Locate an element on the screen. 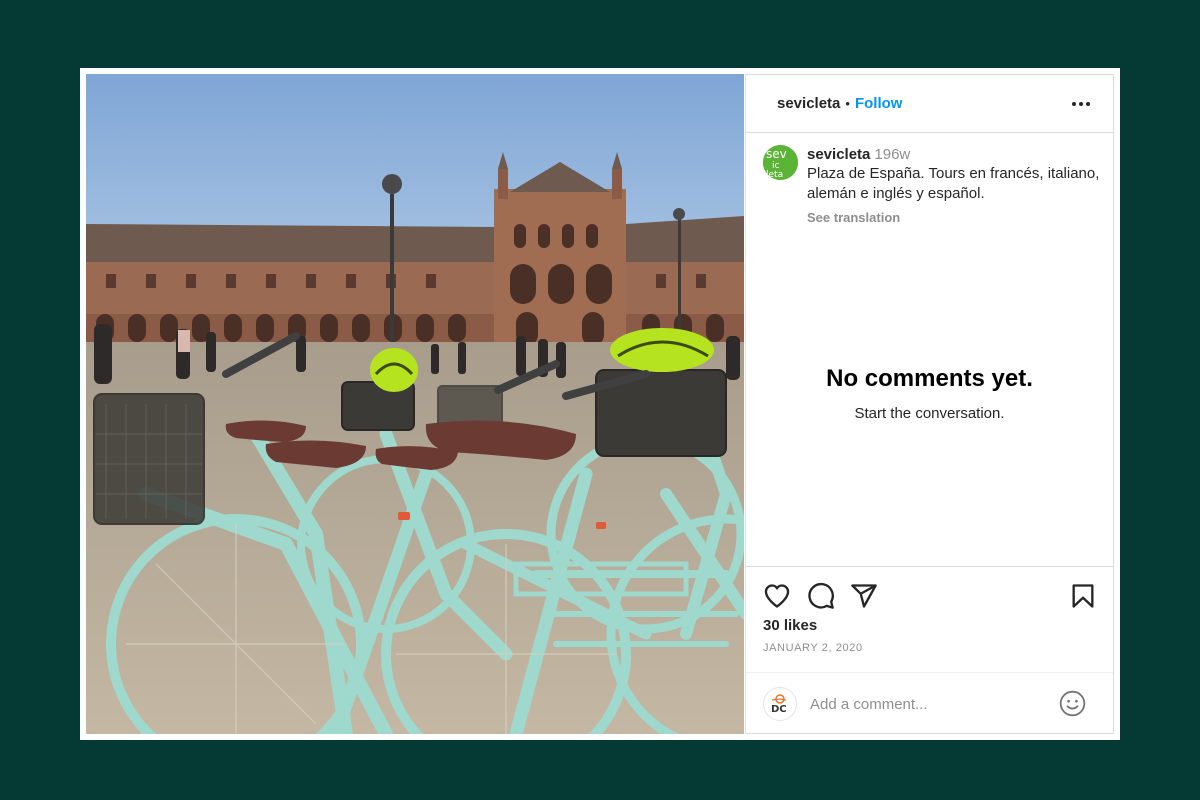  emoji-icon is located at coordinates (1072, 703).